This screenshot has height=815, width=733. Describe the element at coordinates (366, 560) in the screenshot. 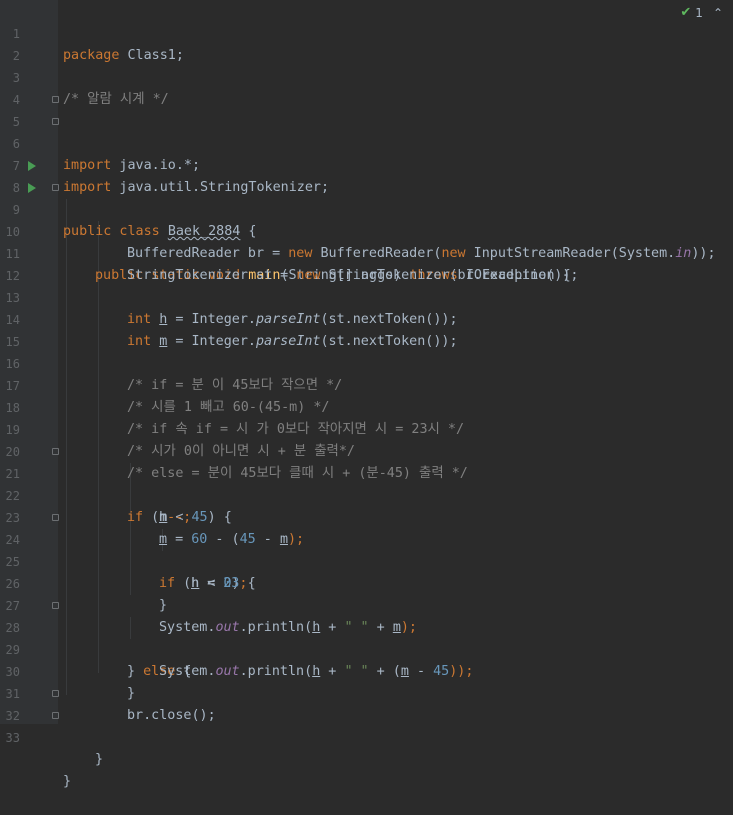

I see `code-line: 25 h = 23;` at that location.